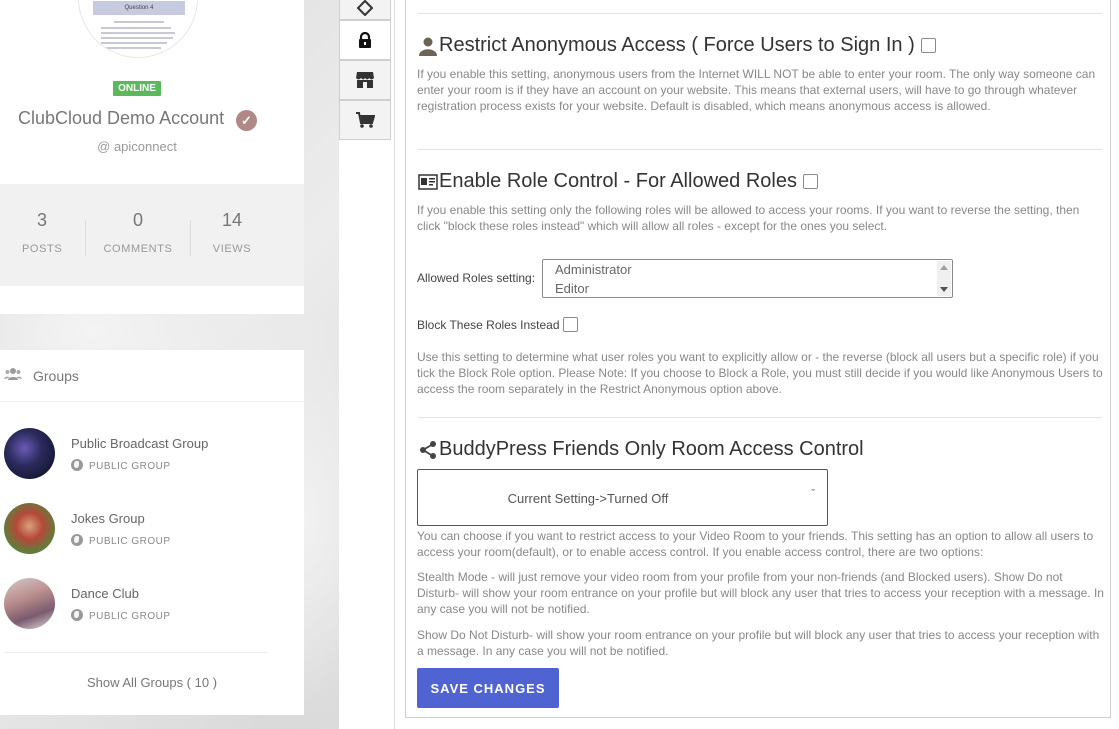 The image size is (1119, 729). Describe the element at coordinates (394, 364) in the screenshot. I see `toolbar-divider` at that location.